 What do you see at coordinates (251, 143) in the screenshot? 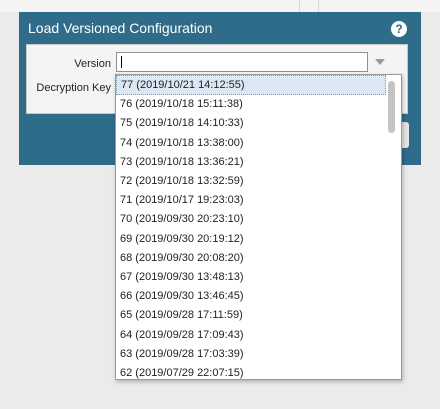
I see `version-option: 74 (2019/10/18 13:38:00)` at bounding box center [251, 143].